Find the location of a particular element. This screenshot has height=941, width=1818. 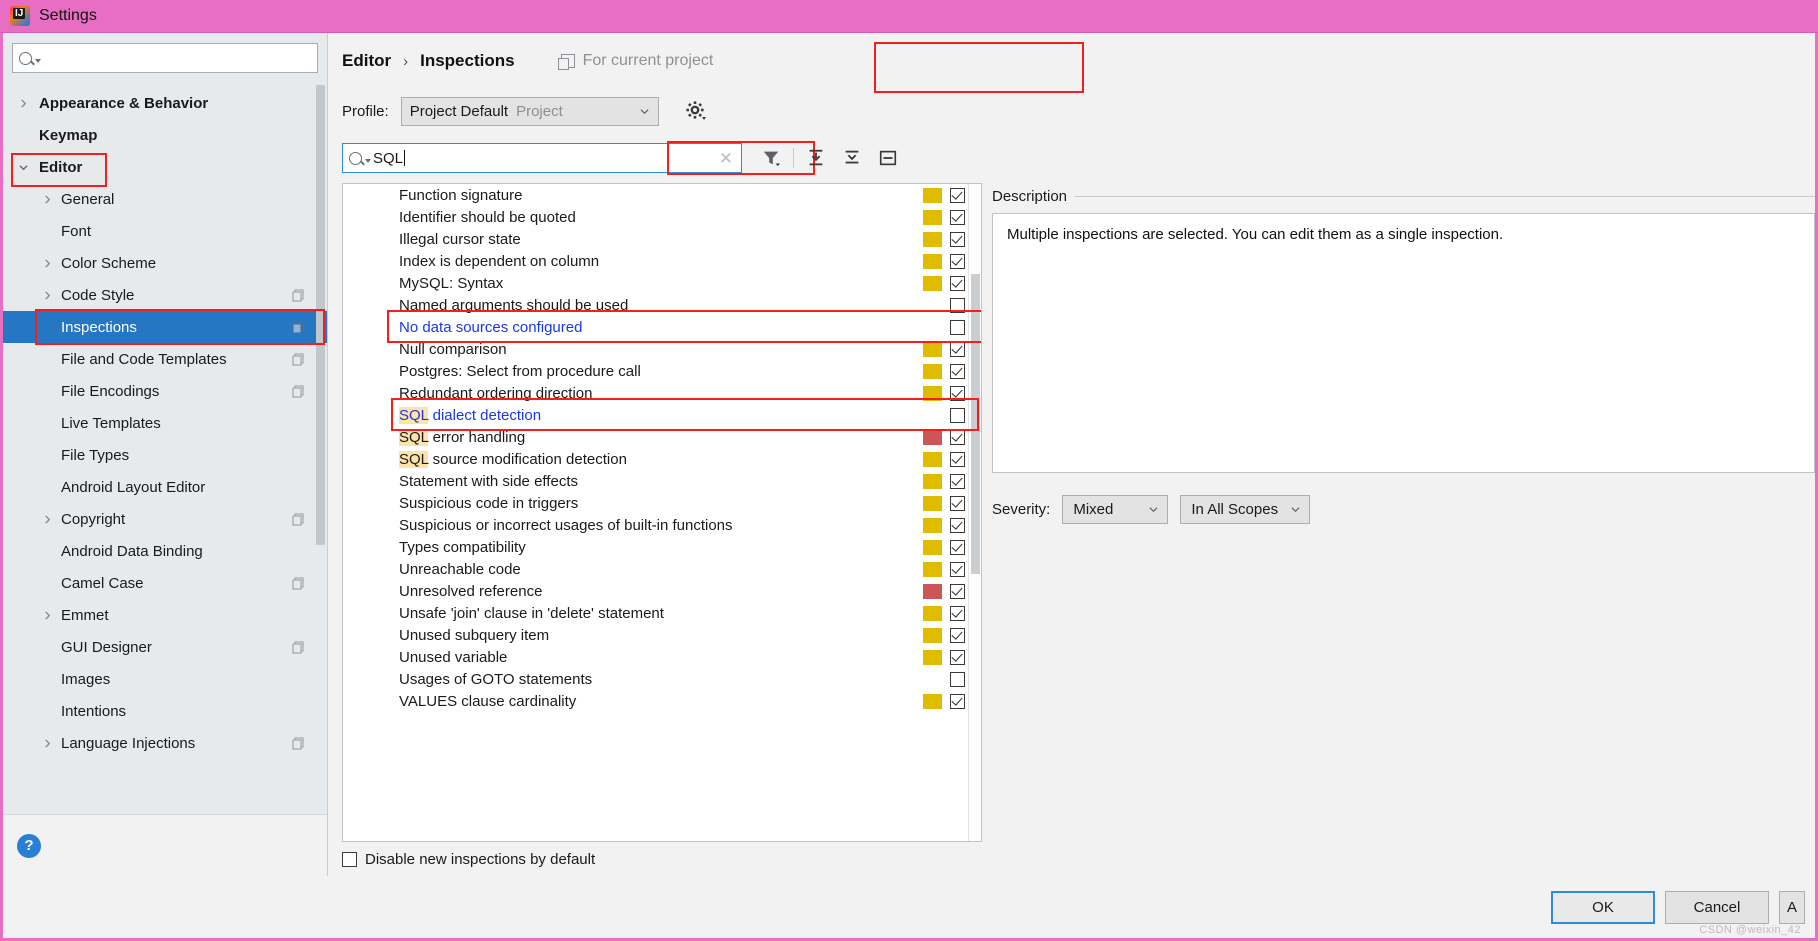

inspection-row: Index is dependent on column is located at coordinates (655, 261).